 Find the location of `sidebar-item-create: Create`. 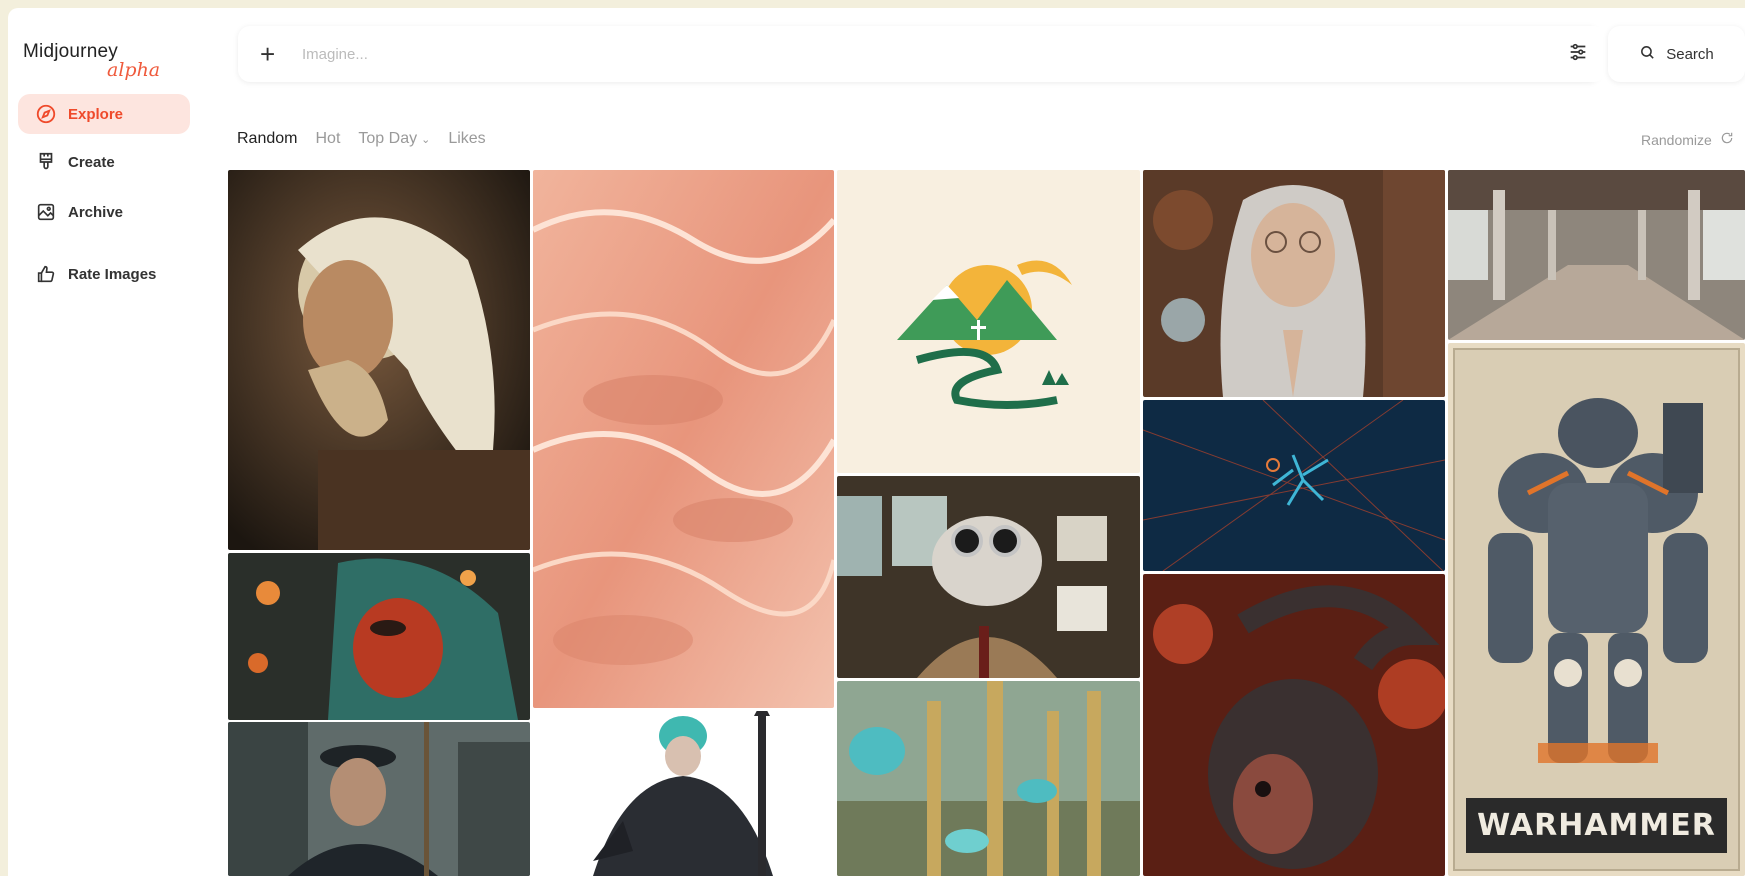

sidebar-item-create: Create is located at coordinates (104, 162).